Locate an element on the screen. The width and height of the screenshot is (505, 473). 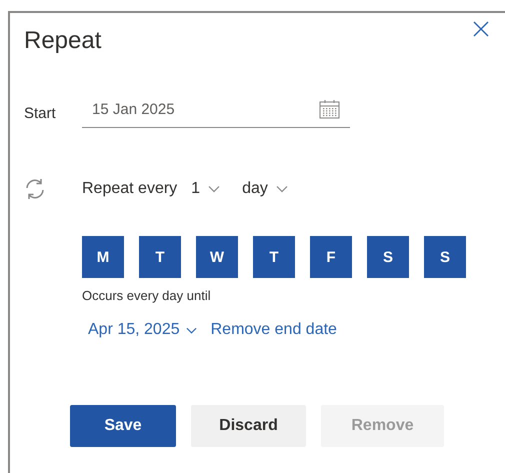
day-toggle: W is located at coordinates (217, 257).